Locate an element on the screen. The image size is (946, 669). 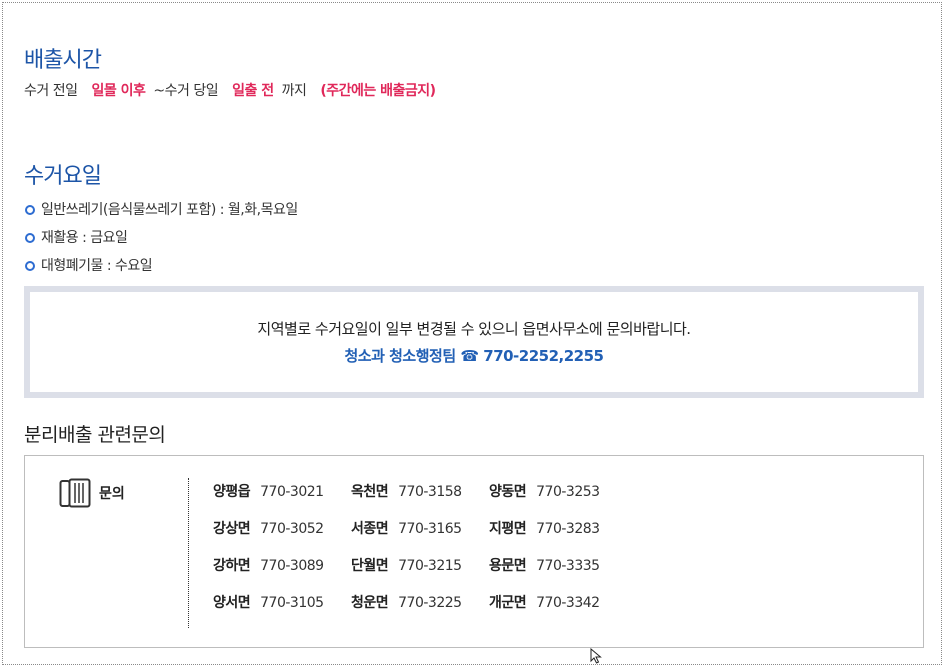
list-item: 재활용 : 금요일 is located at coordinates (161, 238).